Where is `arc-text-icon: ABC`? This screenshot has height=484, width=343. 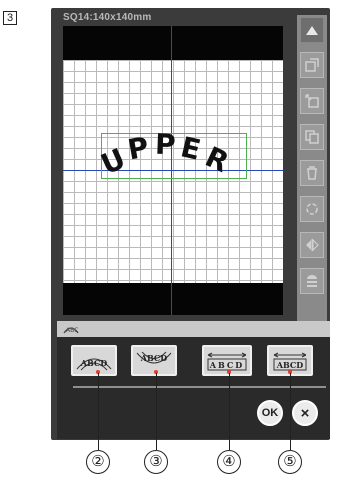
arc-text-icon: ABC is located at coordinates (71, 330).